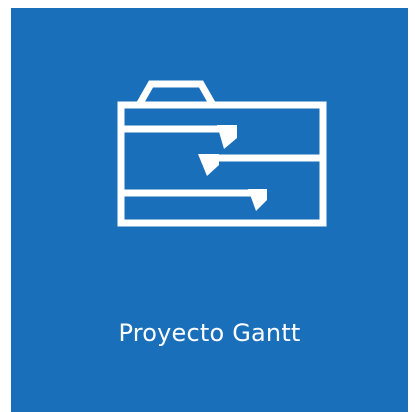 Image resolution: width=419 pixels, height=412 pixels. Describe the element at coordinates (209, 333) in the screenshot. I see `tile-label: Proyecto Gantt` at that location.